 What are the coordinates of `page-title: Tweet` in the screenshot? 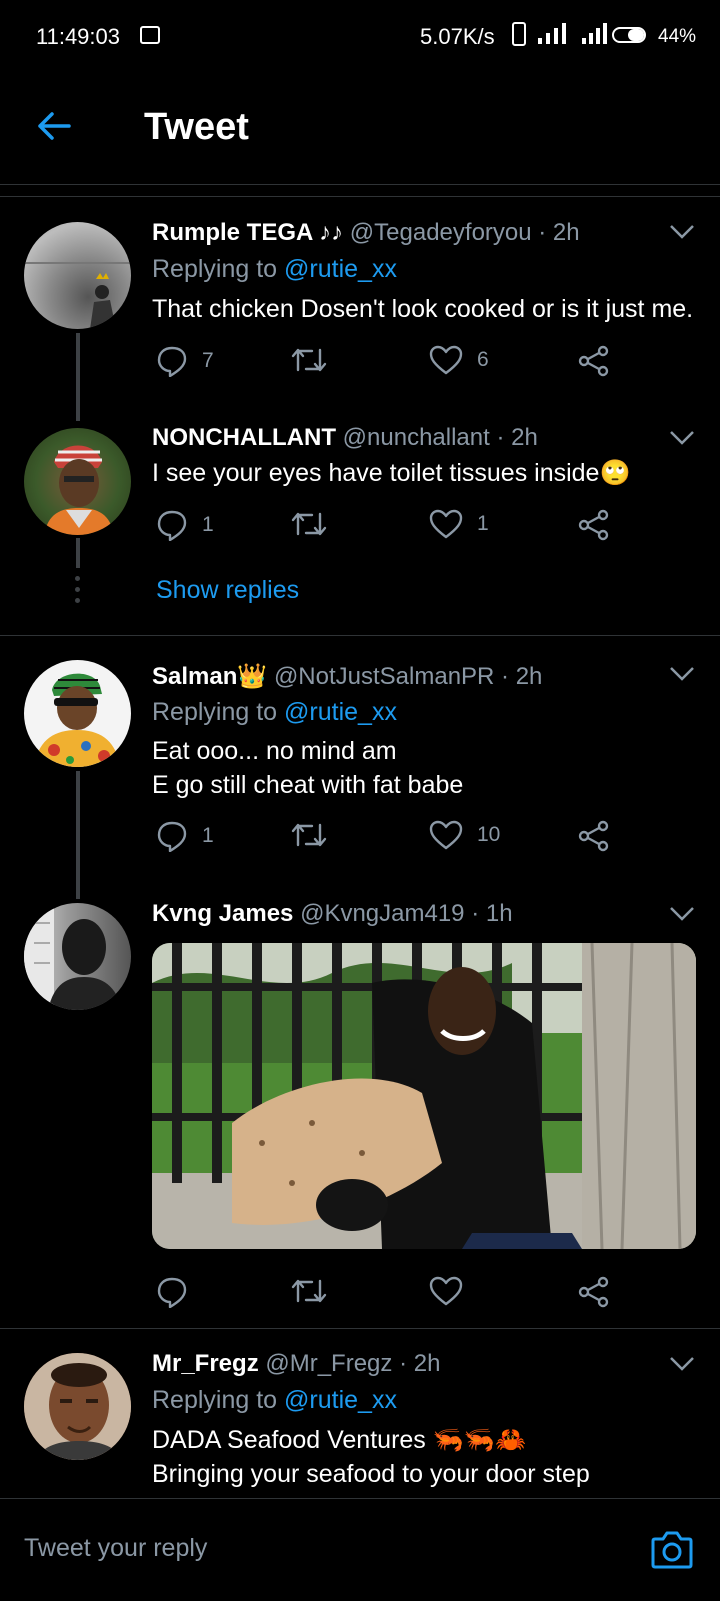 It's located at (196, 127).